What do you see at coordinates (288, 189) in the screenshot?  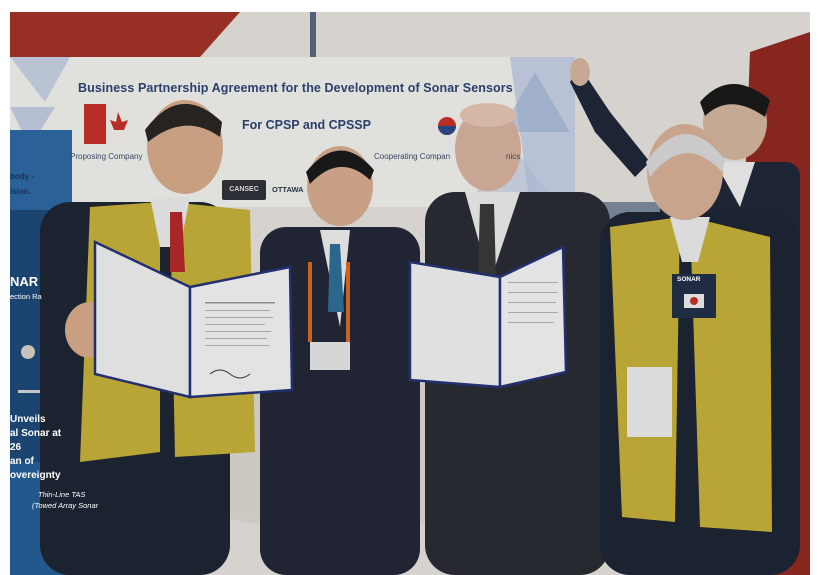 I see `ottawa-text: OTTAWA` at bounding box center [288, 189].